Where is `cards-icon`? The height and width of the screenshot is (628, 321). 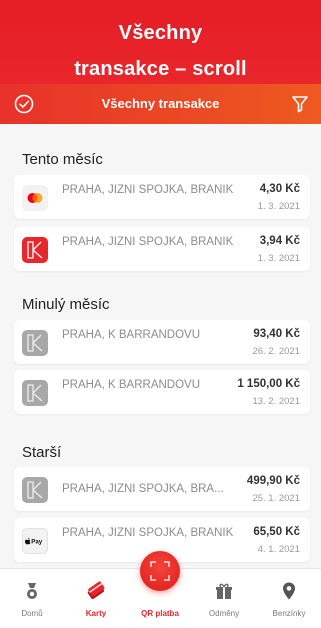
cards-icon is located at coordinates (96, 590).